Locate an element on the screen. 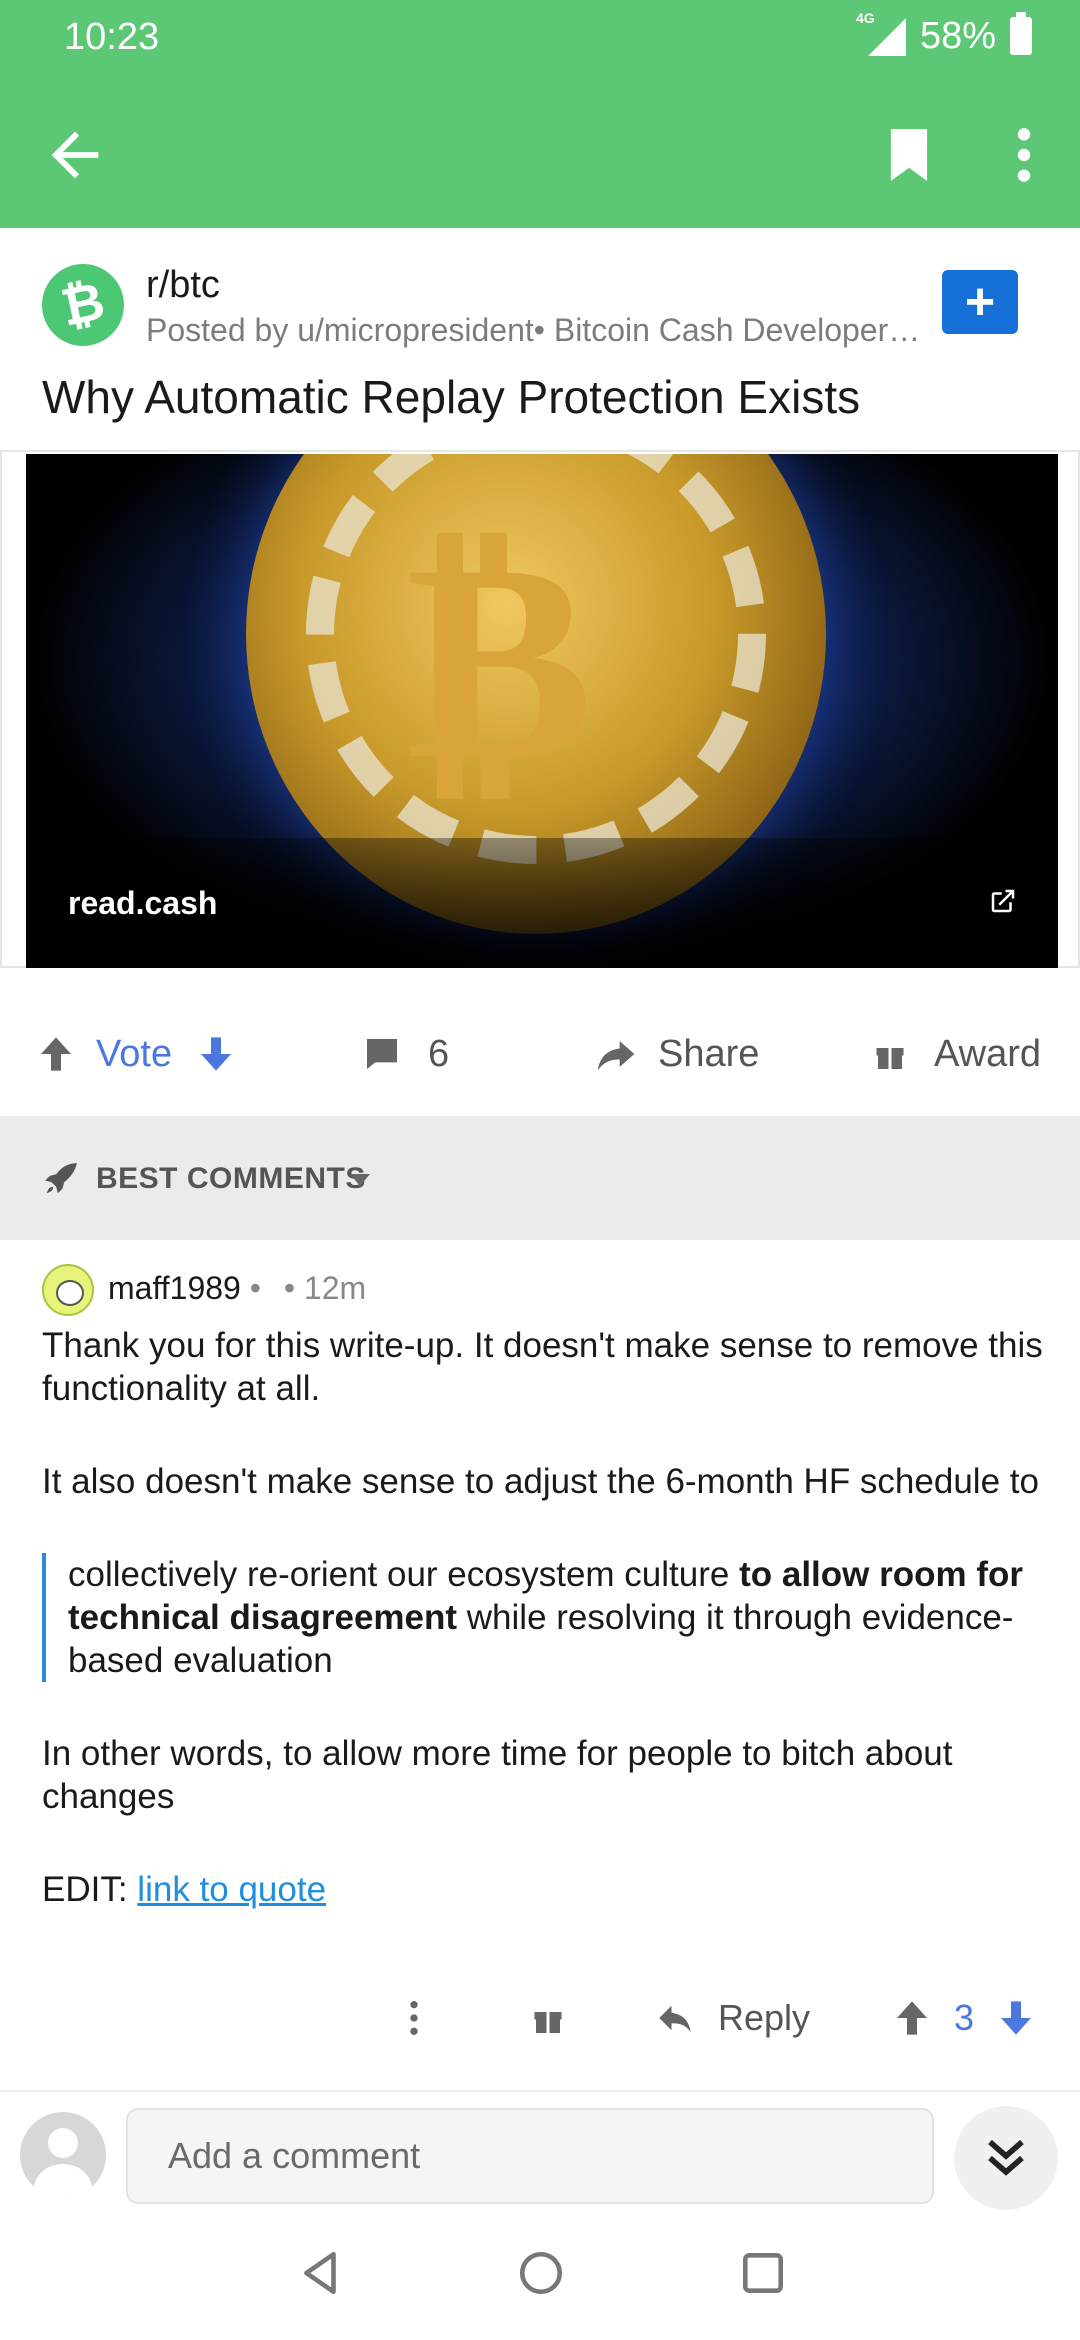 This screenshot has width=1080, height=2340. comment-upvote-button is located at coordinates (912, 2018).